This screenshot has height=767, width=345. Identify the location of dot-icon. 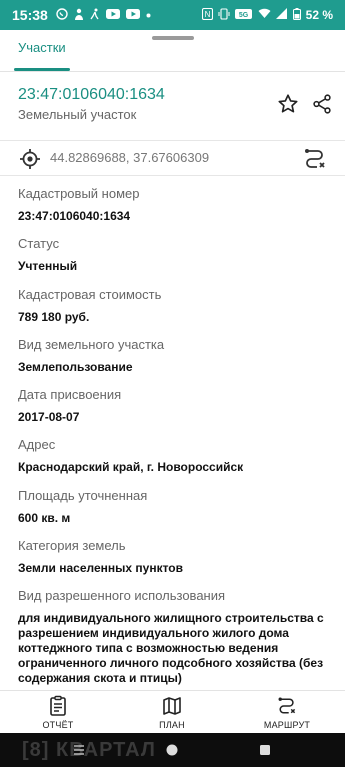
(148, 15).